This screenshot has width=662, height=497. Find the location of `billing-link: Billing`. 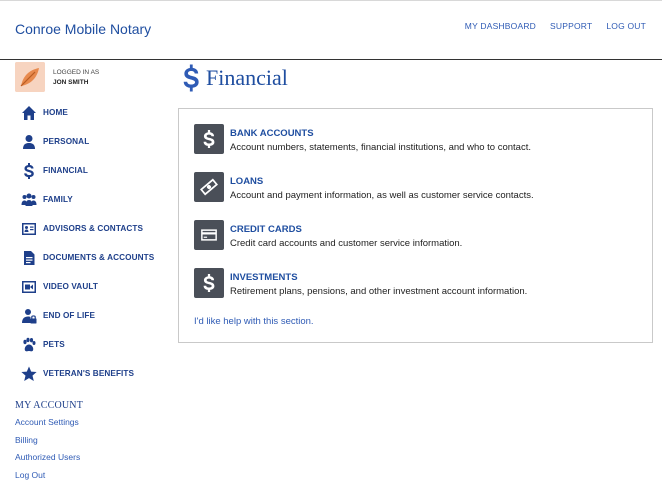

billing-link: Billing is located at coordinates (49, 444).